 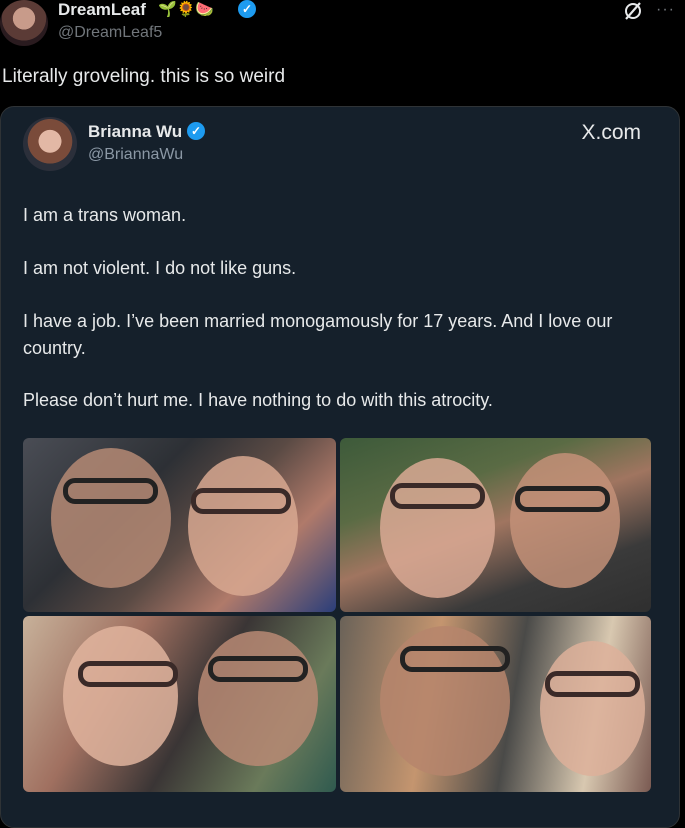 I want to click on quoted-avatar, so click(x=50, y=144).